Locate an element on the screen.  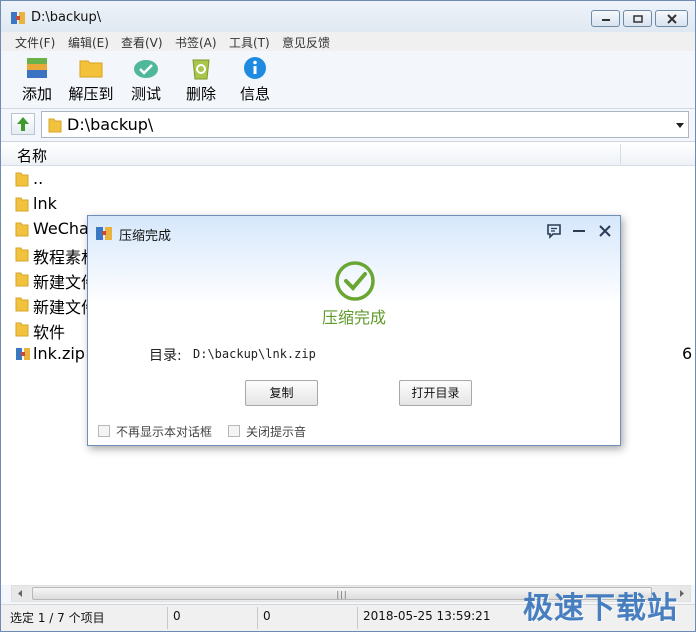
add-label: 添加 is located at coordinates (36, 94).